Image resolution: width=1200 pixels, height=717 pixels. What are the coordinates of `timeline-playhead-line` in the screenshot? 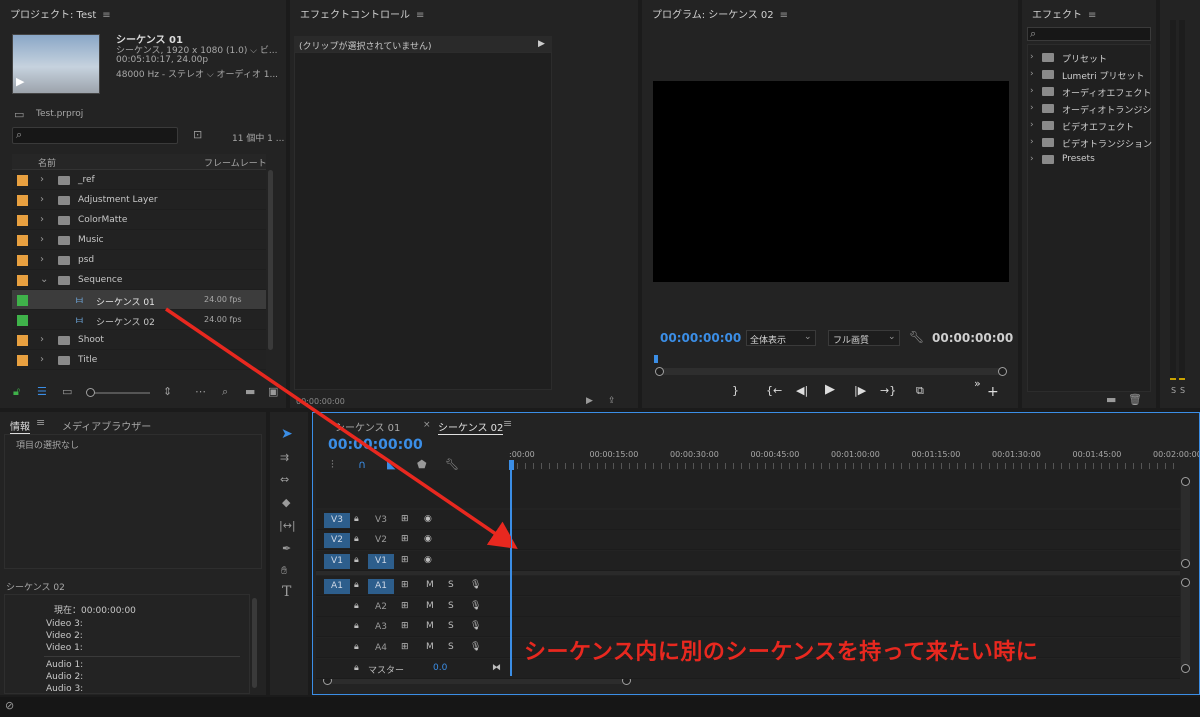 It's located at (511, 573).